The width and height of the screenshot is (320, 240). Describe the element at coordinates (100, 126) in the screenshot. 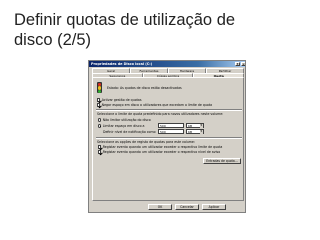

I see `limit-space-radio` at that location.